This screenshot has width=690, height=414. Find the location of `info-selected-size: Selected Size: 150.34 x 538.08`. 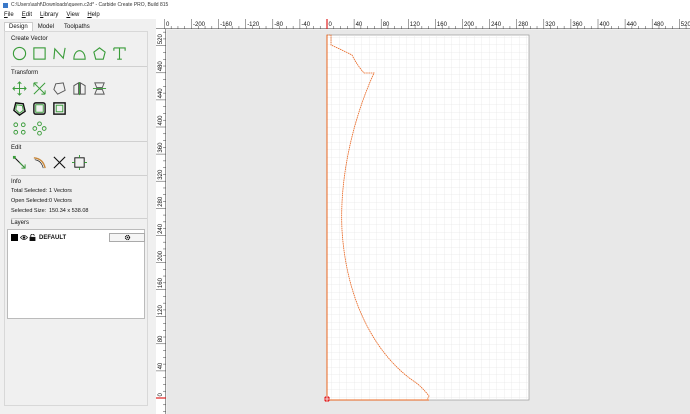

info-selected-size: Selected Size: 150.34 x 538.08 is located at coordinates (49, 211).